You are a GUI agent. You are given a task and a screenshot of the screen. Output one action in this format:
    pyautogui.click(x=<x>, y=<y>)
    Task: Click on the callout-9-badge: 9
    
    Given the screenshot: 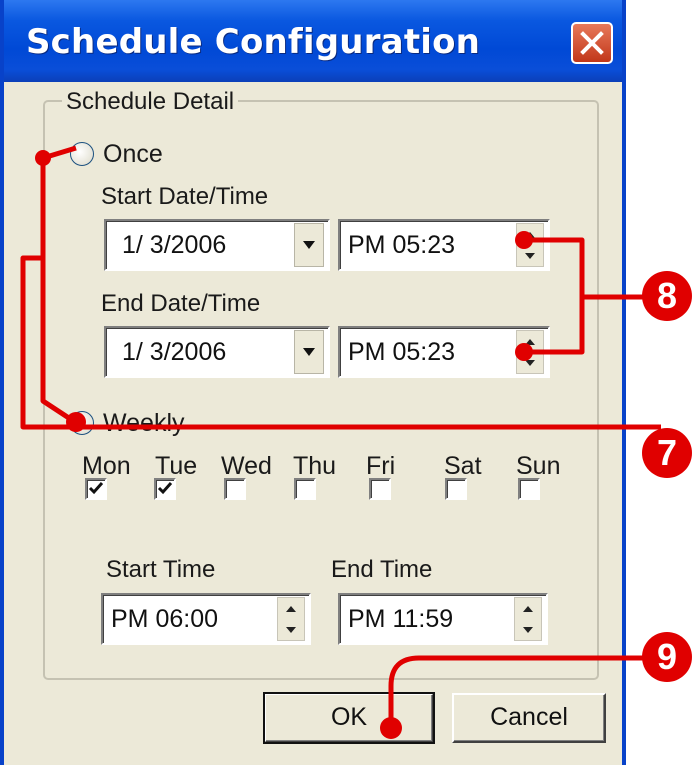 What is the action you would take?
    pyautogui.click(x=667, y=657)
    